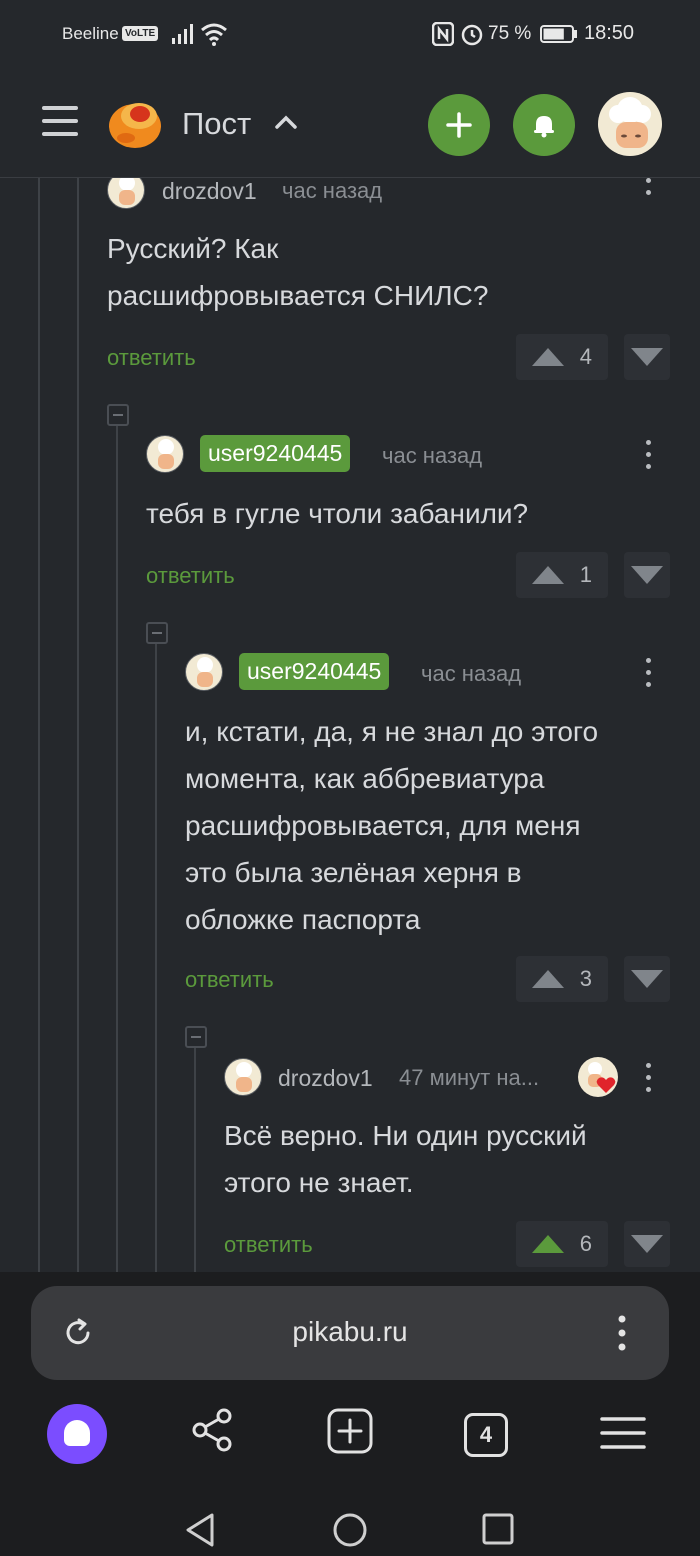 The width and height of the screenshot is (700, 1556). Describe the element at coordinates (350, 1431) in the screenshot. I see `new-tab-icon` at that location.